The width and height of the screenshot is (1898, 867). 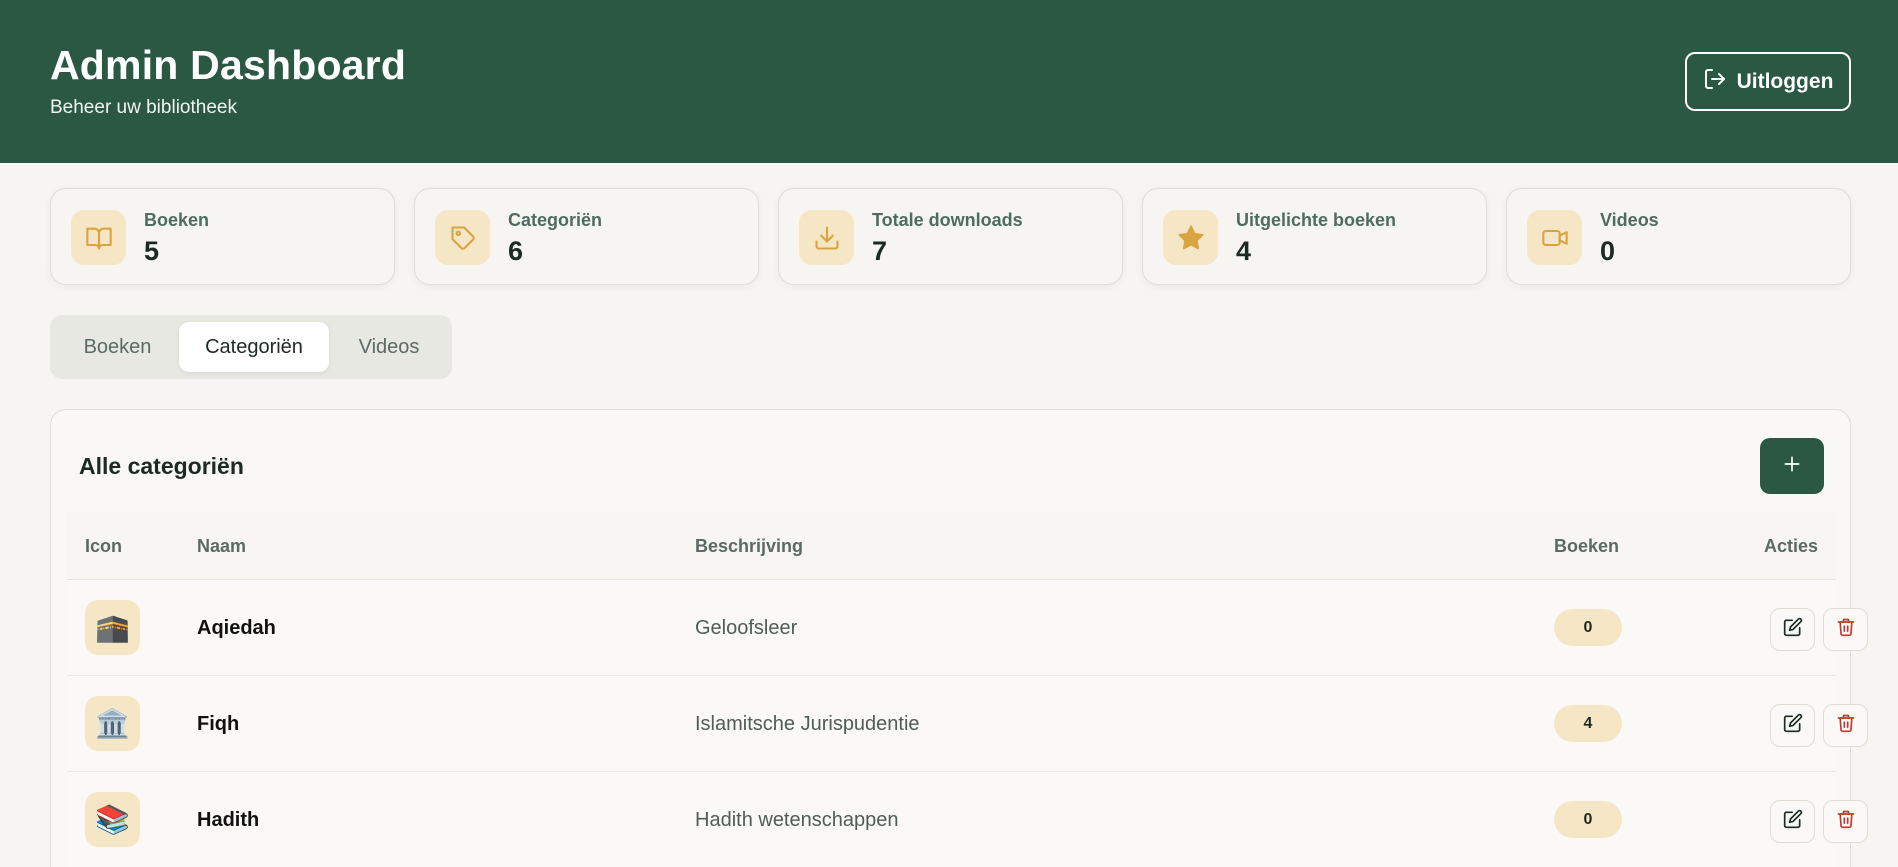 What do you see at coordinates (1790, 546) in the screenshot?
I see `column-header-actions: Acties` at bounding box center [1790, 546].